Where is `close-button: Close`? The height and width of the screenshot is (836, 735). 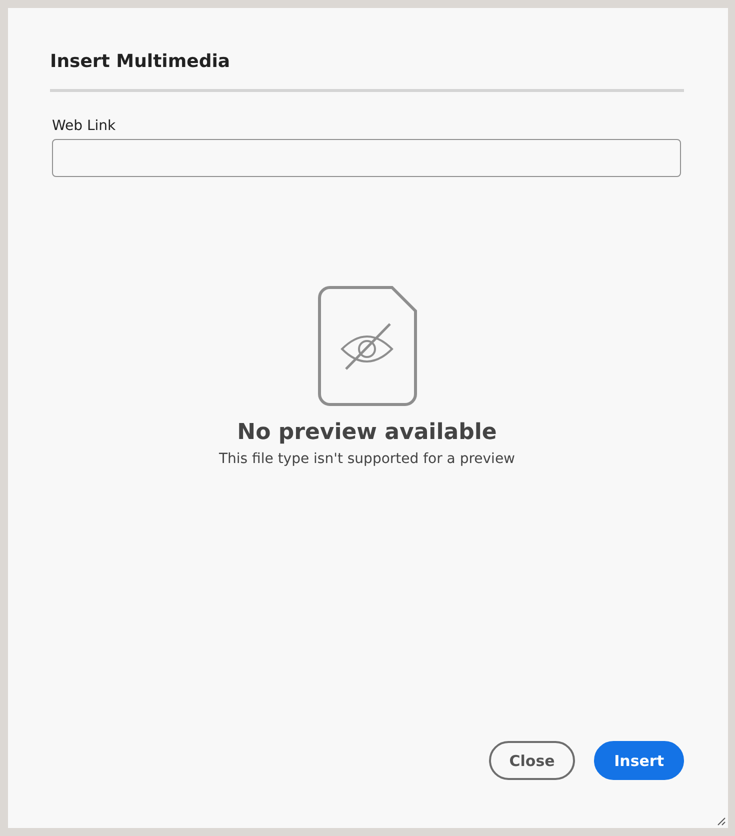
close-button: Close is located at coordinates (532, 760).